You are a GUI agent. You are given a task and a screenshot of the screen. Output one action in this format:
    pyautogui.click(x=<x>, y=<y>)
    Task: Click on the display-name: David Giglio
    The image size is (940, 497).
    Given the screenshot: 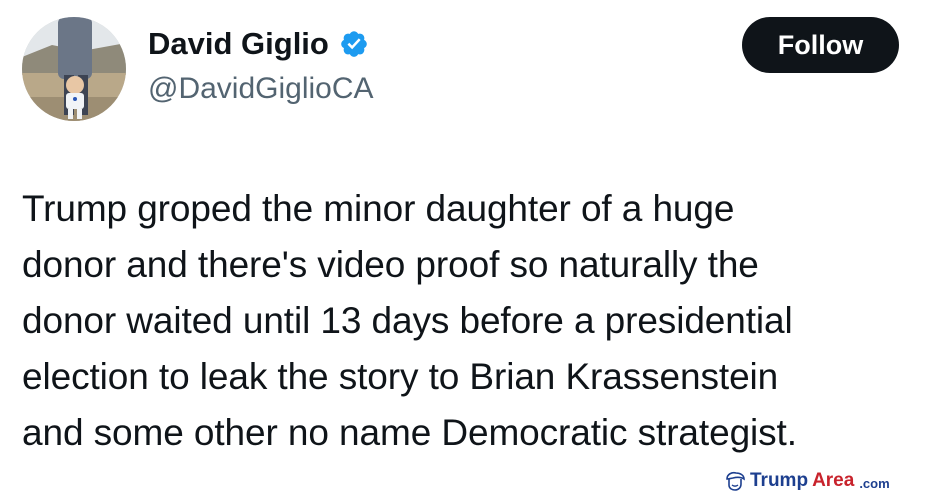 What is the action you would take?
    pyautogui.click(x=238, y=44)
    